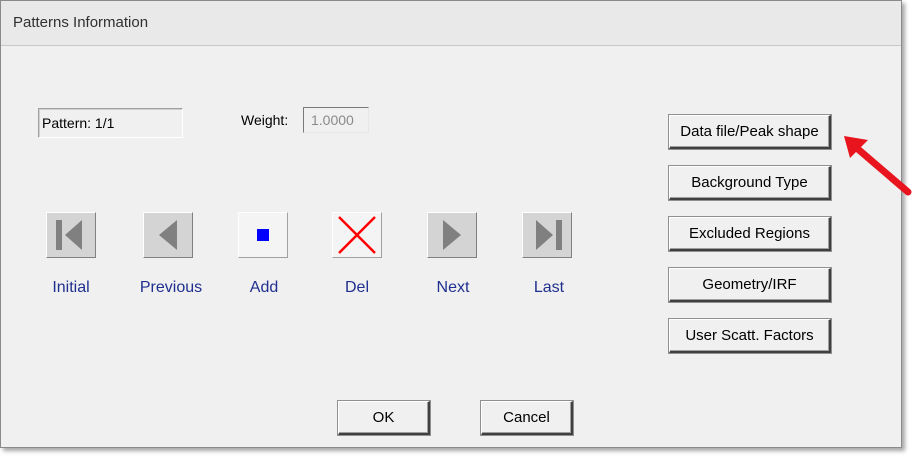 The image size is (914, 458). What do you see at coordinates (171, 287) in the screenshot?
I see `previous-label: Previous` at bounding box center [171, 287].